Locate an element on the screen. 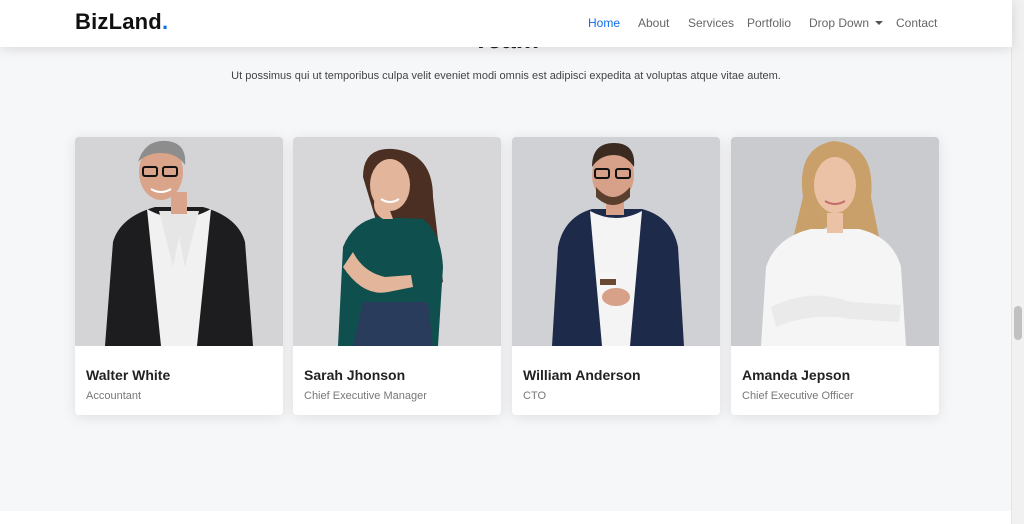 This screenshot has width=1024, height=524. member-name: William Anderson is located at coordinates (582, 375).